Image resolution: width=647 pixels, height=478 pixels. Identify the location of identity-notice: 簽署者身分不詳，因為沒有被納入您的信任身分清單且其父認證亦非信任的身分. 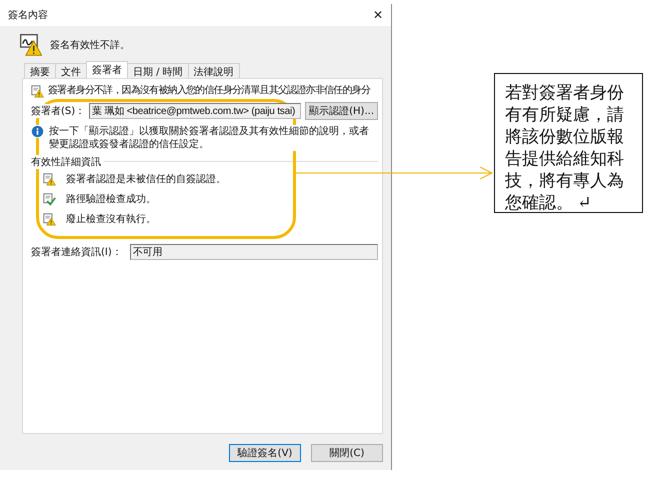
(209, 91).